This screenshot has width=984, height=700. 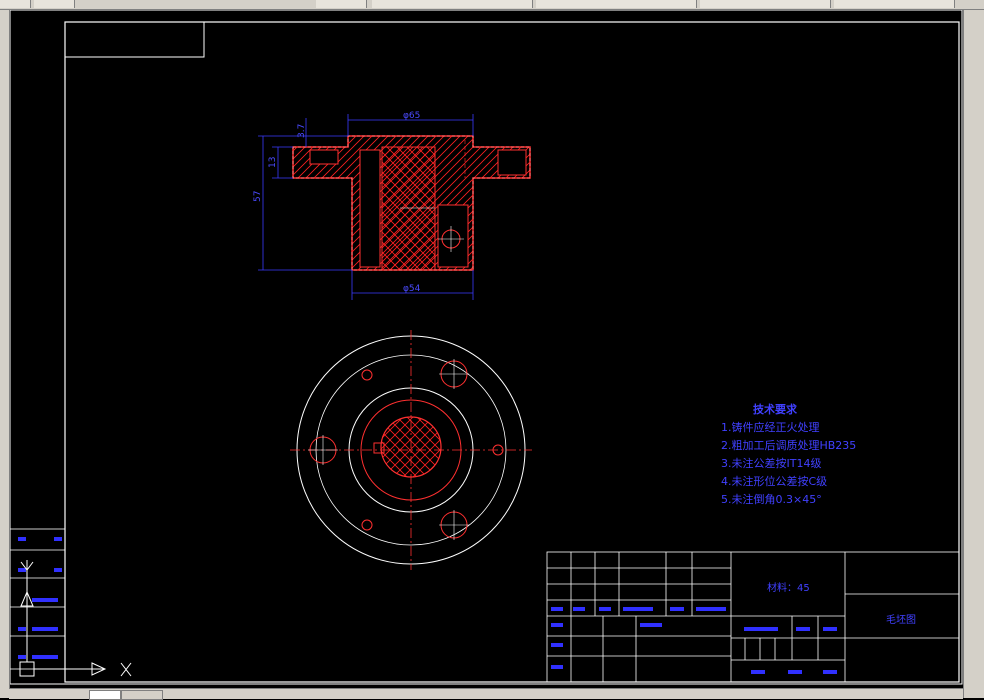 What do you see at coordinates (452, 4) in the screenshot?
I see `style-dropdown` at bounding box center [452, 4].